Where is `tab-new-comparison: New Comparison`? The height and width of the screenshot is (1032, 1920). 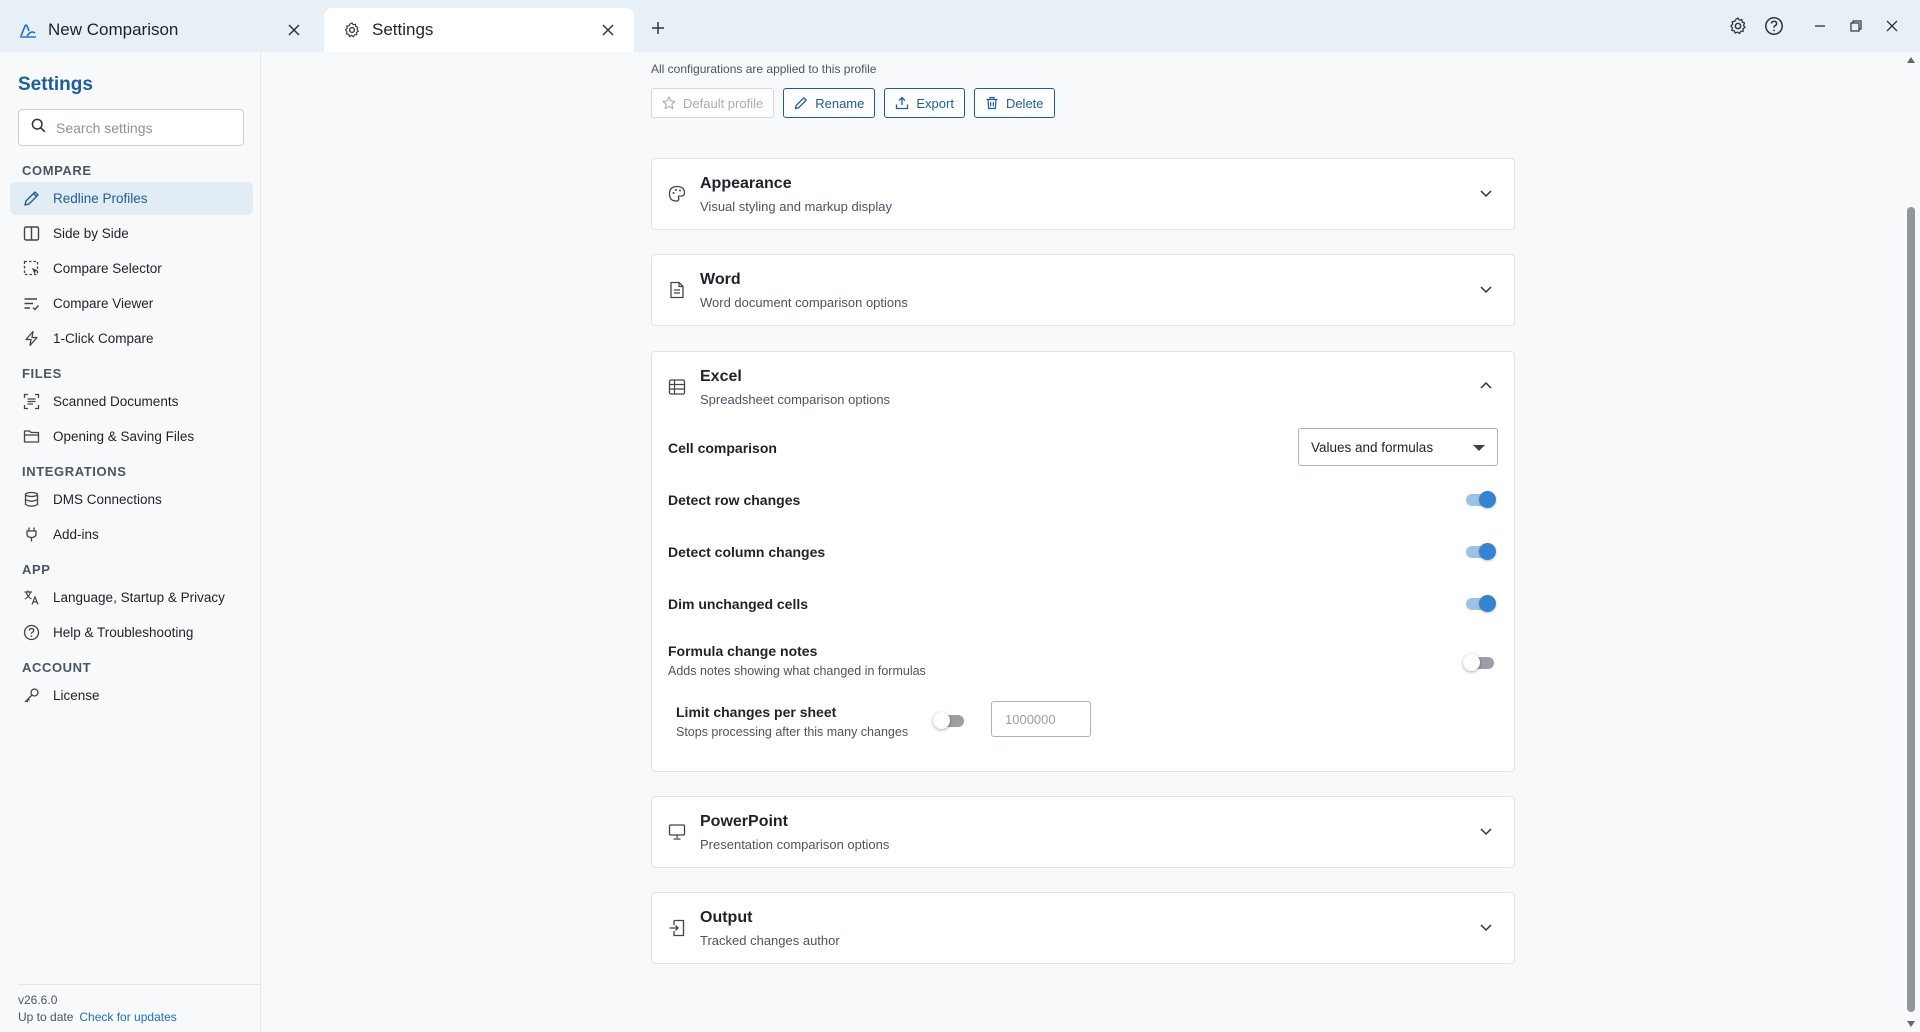 tab-new-comparison: New Comparison is located at coordinates (160, 30).